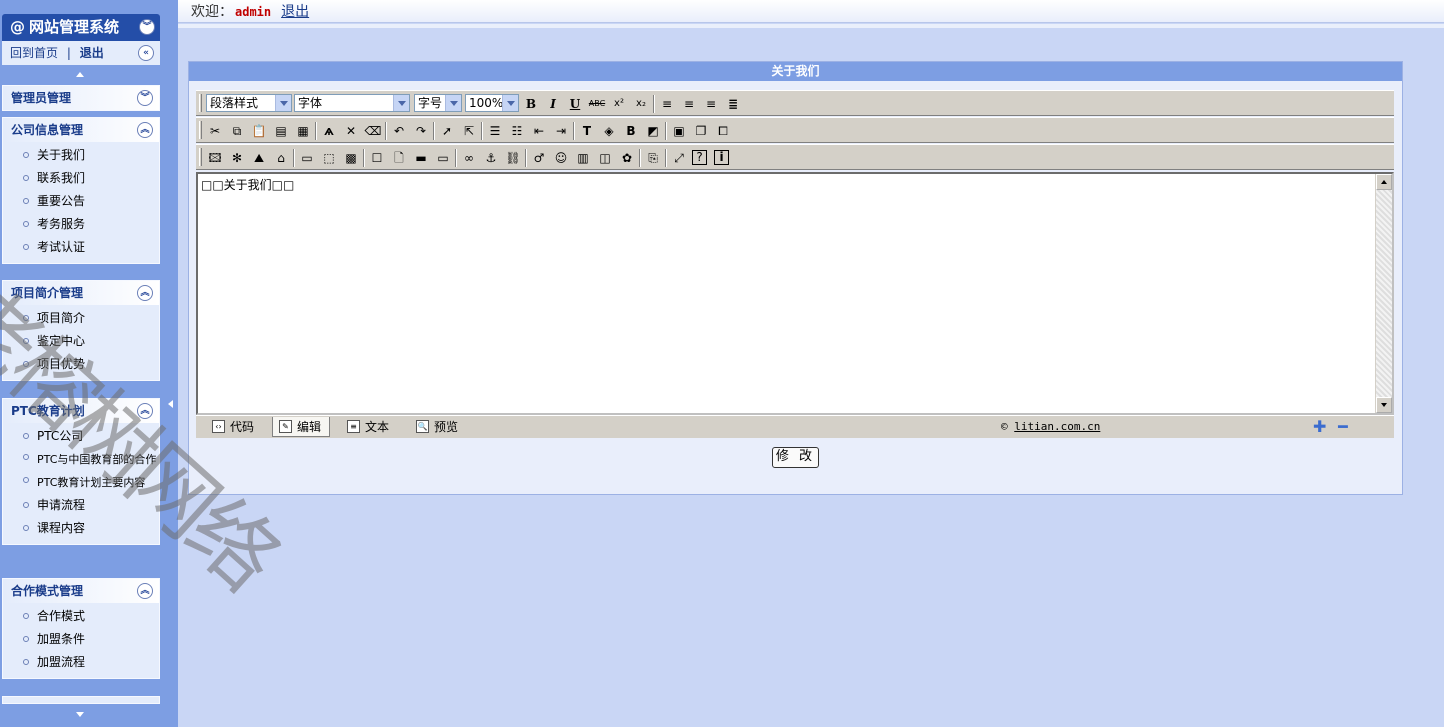 The image size is (1444, 727). What do you see at coordinates (587, 131) in the screenshot?
I see `text-color-icon: T` at bounding box center [587, 131].